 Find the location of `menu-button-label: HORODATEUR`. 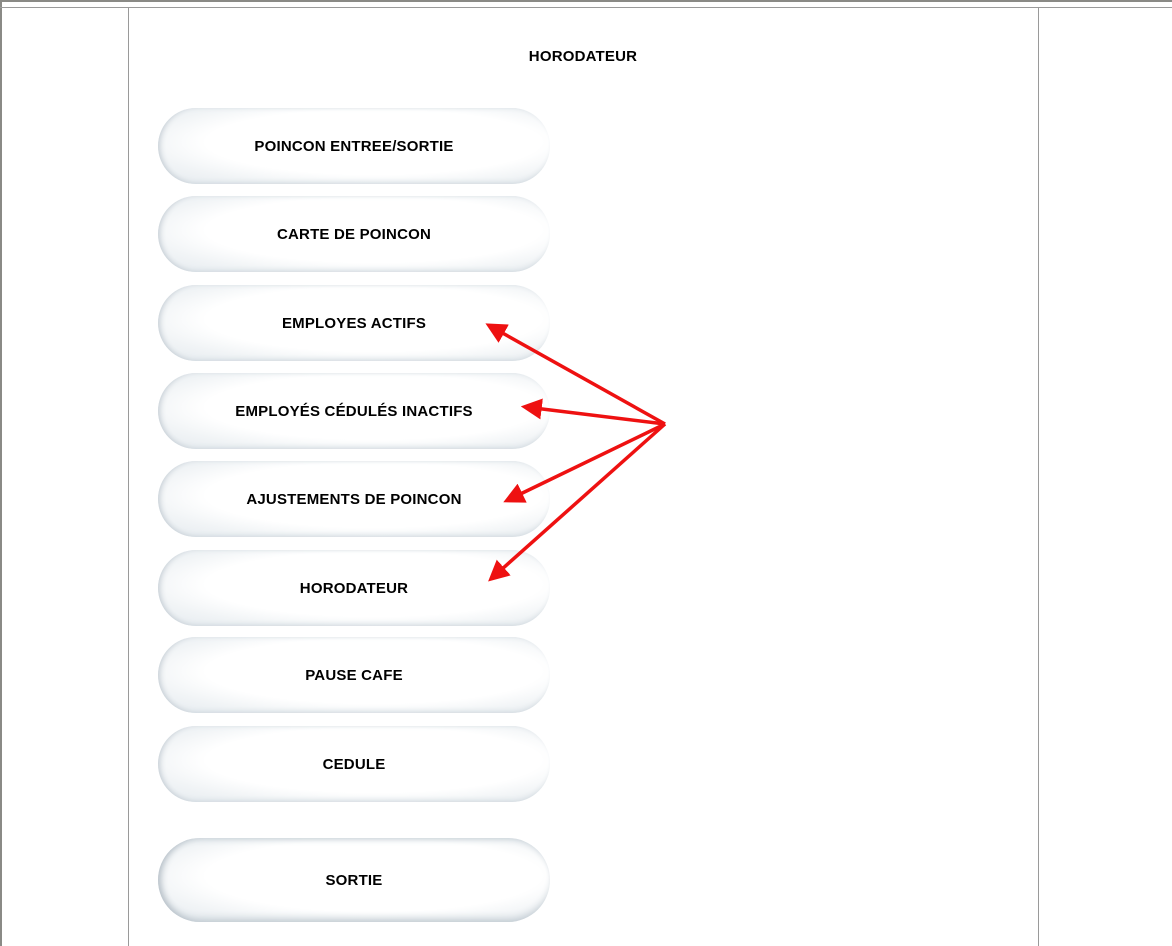

menu-button-label: HORODATEUR is located at coordinates (354, 588).